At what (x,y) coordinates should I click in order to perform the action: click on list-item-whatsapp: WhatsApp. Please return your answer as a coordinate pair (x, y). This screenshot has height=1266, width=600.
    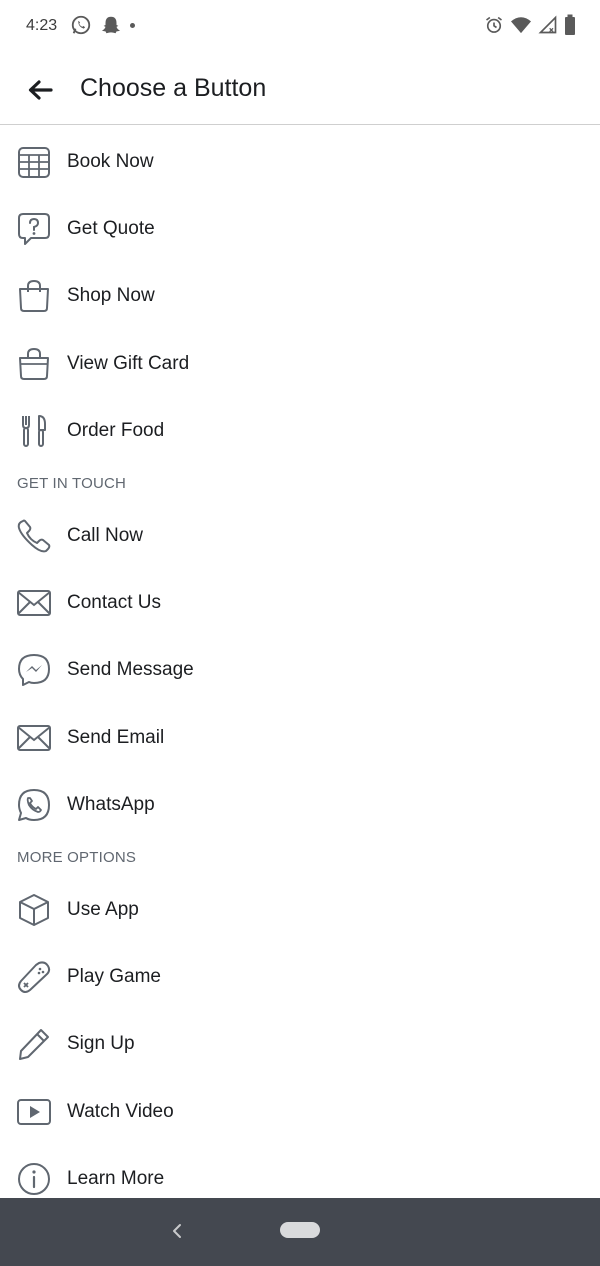
    Looking at the image, I should click on (300, 805).